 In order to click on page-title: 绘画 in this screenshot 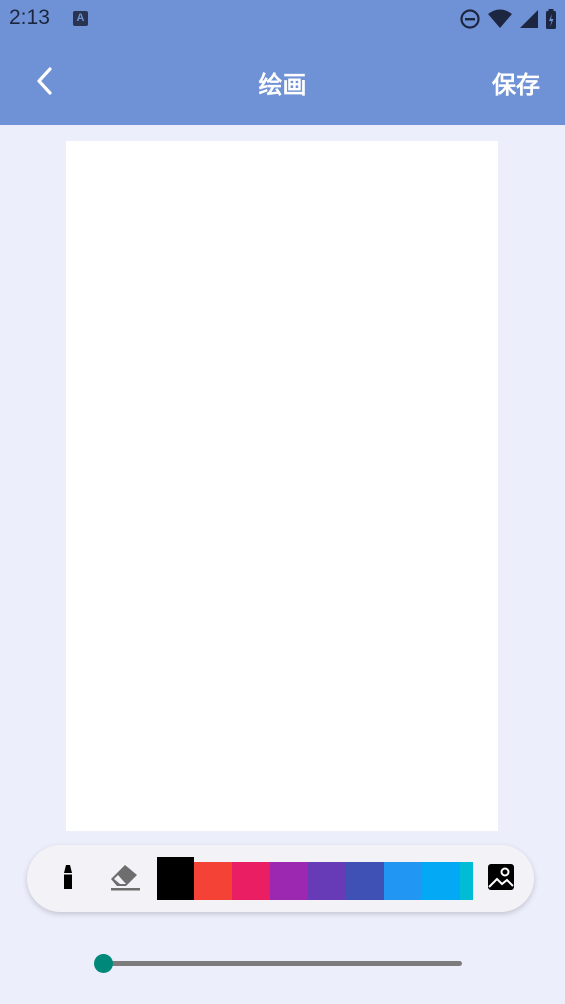, I will do `click(282, 85)`.